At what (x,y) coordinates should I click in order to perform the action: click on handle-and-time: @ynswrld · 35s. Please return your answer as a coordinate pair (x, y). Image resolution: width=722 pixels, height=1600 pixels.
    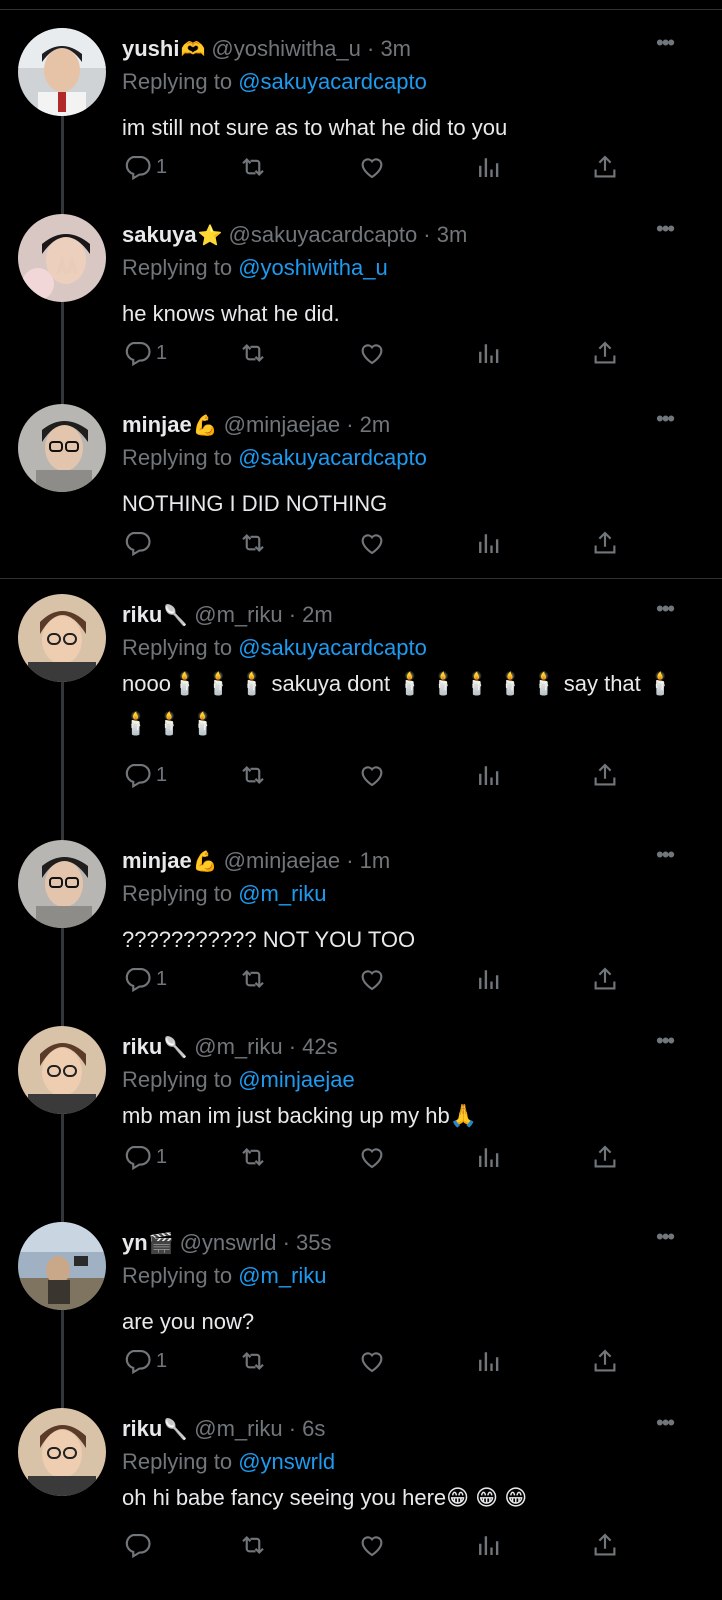
    Looking at the image, I should click on (256, 1242).